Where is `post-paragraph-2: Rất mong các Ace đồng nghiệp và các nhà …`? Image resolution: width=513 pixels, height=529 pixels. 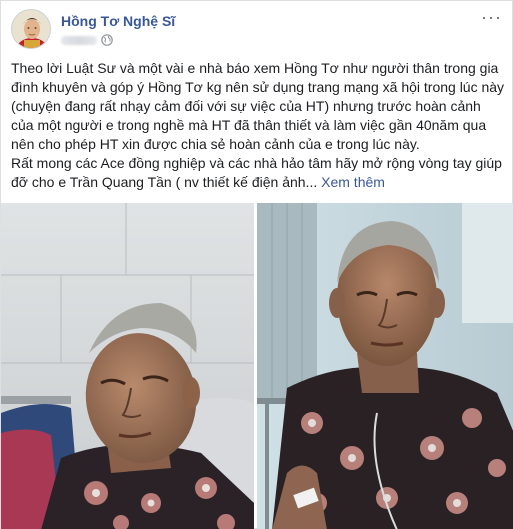
post-paragraph-2: Rất mong các Ace đồng nghiệp và các nhà … is located at coordinates (258, 173).